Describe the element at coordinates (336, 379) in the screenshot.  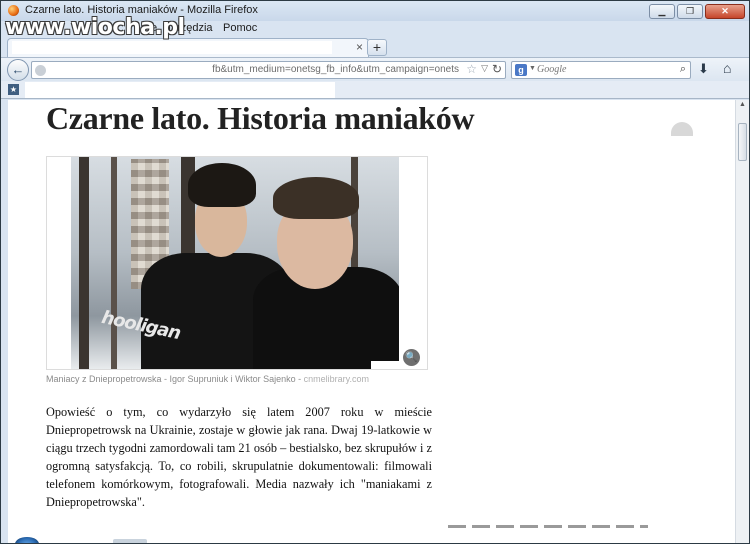
I see `caption-source: cnmelibrary.com` at that location.